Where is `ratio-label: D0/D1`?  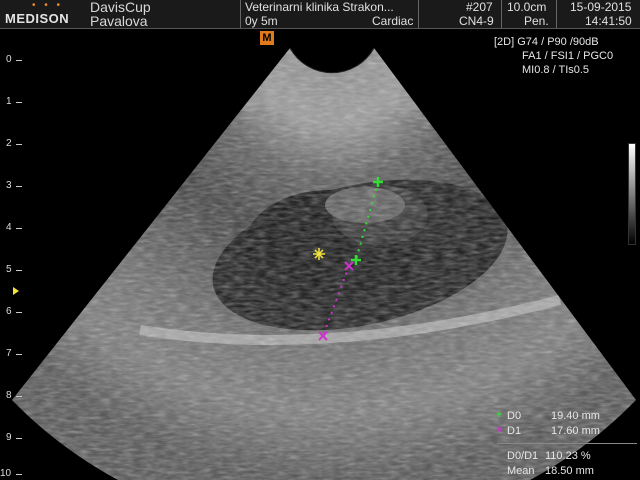
ratio-label: D0/D1 is located at coordinates (523, 456).